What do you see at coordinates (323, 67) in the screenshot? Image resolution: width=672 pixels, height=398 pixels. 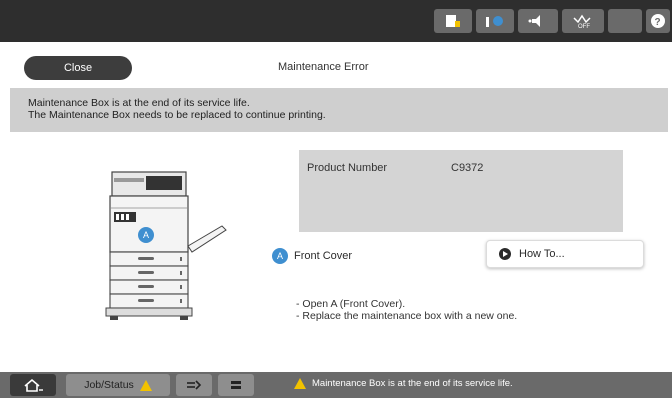 I see `page-title: Maintenance Error` at bounding box center [323, 67].